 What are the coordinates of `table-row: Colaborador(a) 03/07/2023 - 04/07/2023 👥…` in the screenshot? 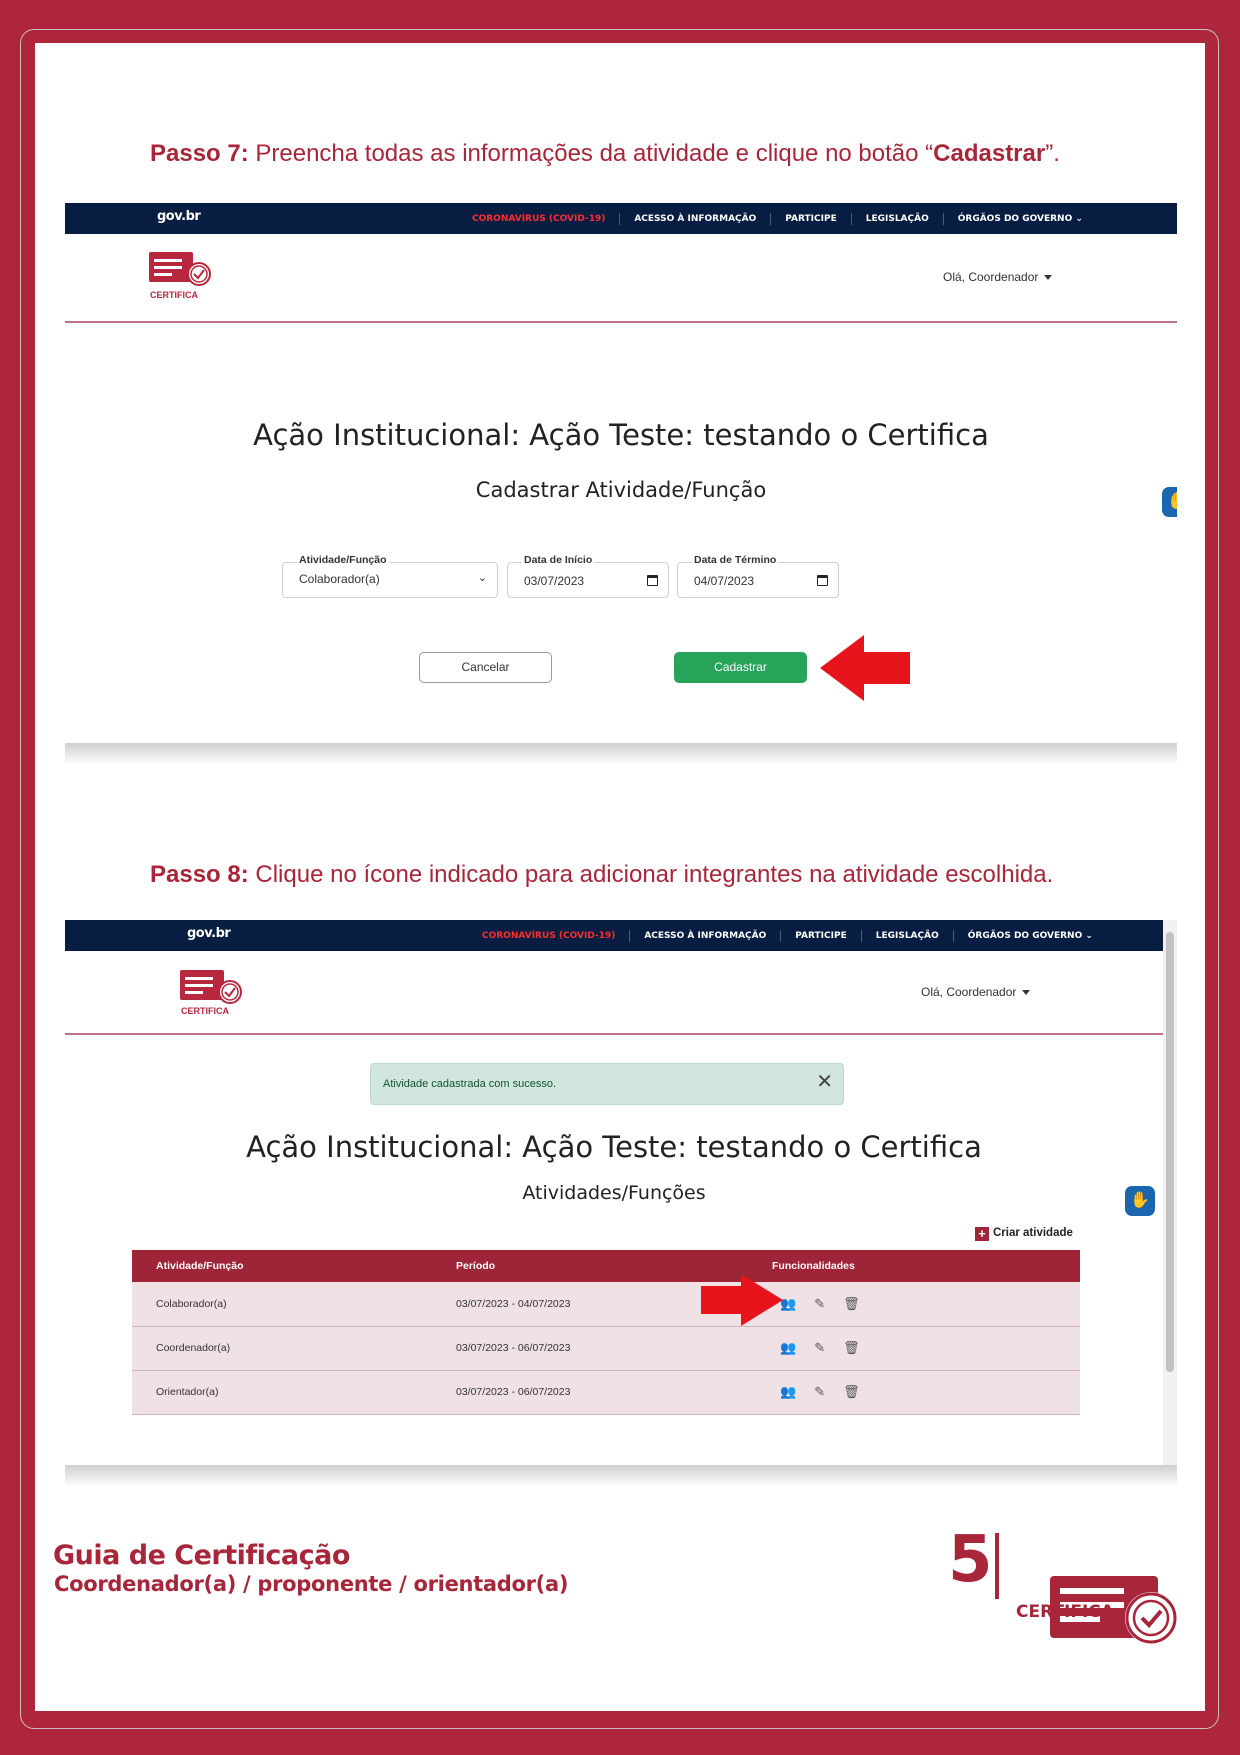 It's located at (606, 1304).